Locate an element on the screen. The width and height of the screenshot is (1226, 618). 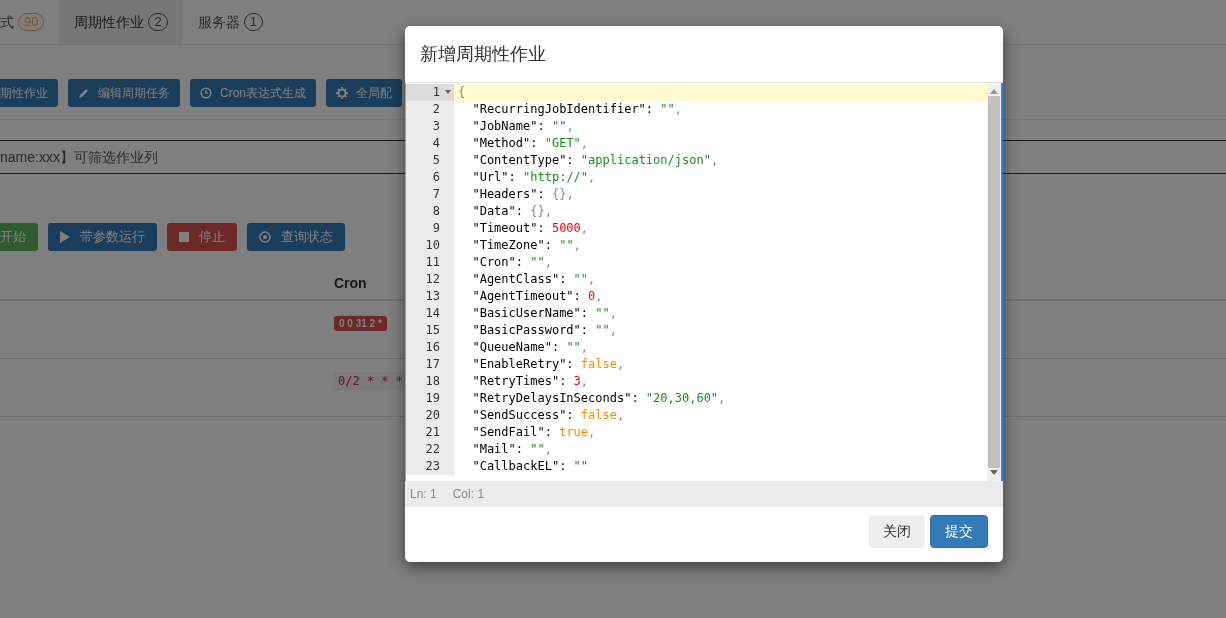
line-number: 13 is located at coordinates (432, 296).